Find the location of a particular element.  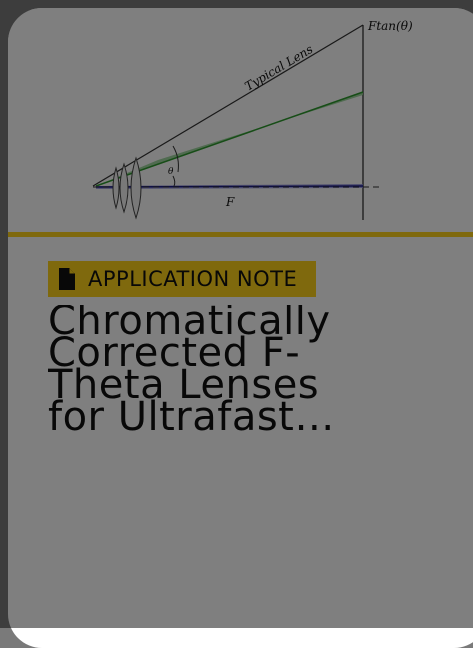

document-icon is located at coordinates (67, 279).